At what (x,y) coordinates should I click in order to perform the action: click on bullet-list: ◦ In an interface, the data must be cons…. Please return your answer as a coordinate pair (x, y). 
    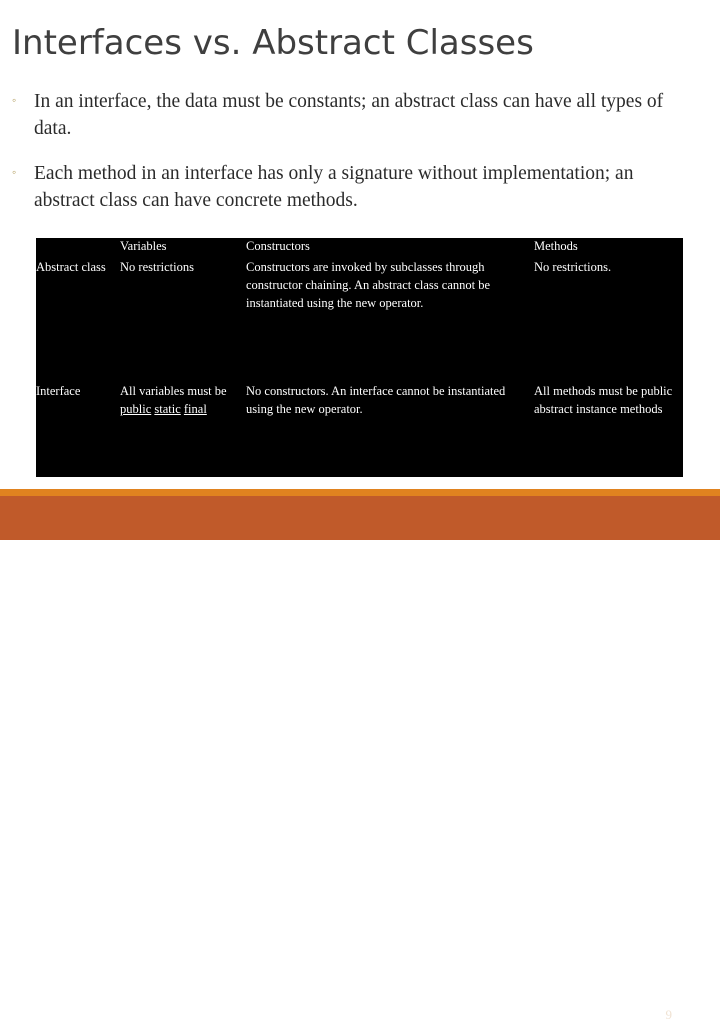
    Looking at the image, I should click on (350, 160).